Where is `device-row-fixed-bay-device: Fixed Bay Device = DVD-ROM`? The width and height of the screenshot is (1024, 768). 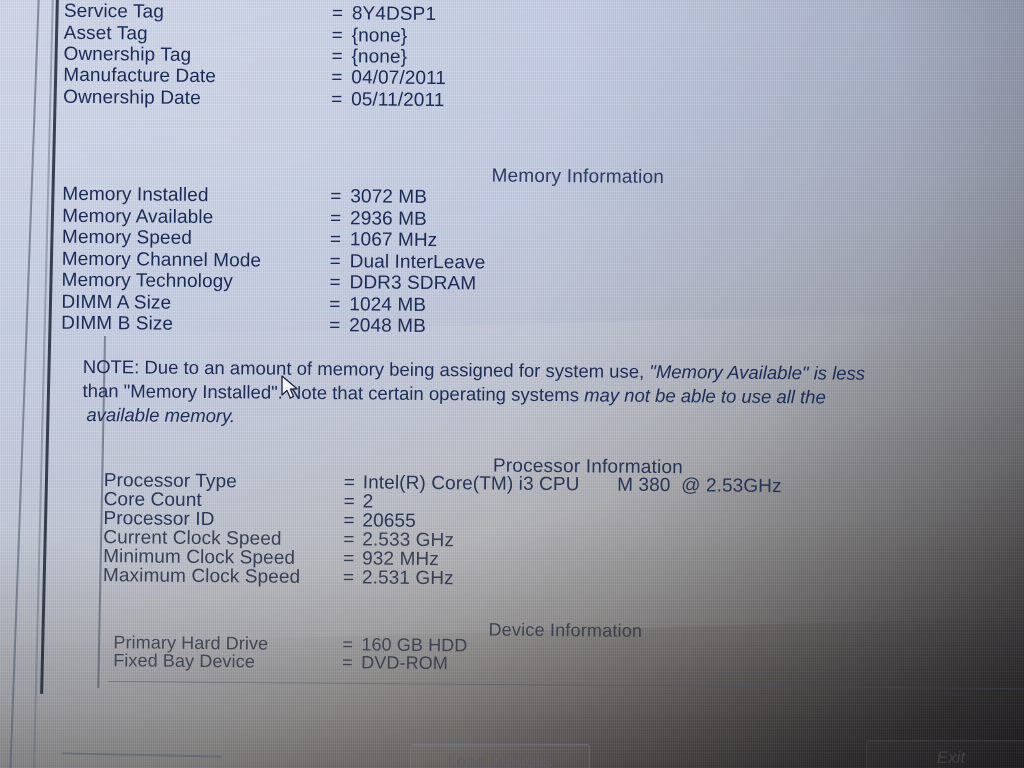 device-row-fixed-bay-device: Fixed Bay Device = DVD-ROM is located at coordinates (280, 661).